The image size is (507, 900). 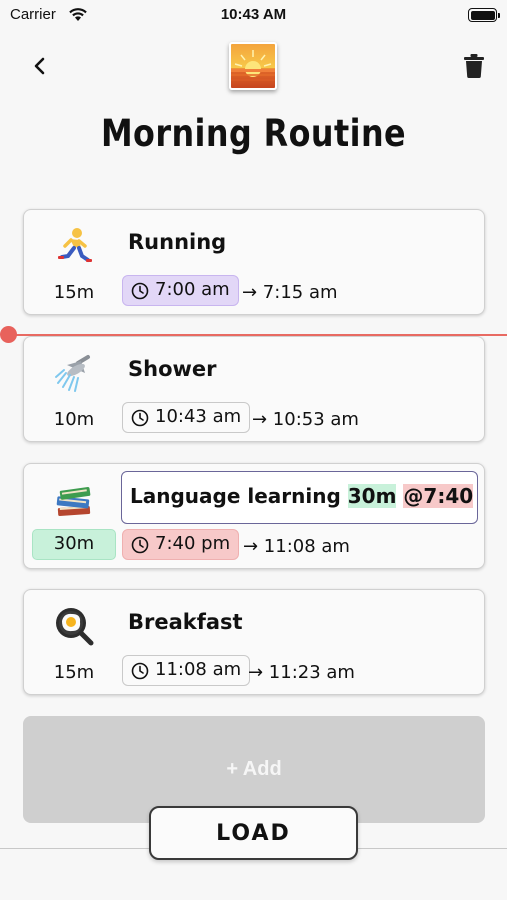 What do you see at coordinates (185, 622) in the screenshot?
I see `task-name: Breakfast` at bounding box center [185, 622].